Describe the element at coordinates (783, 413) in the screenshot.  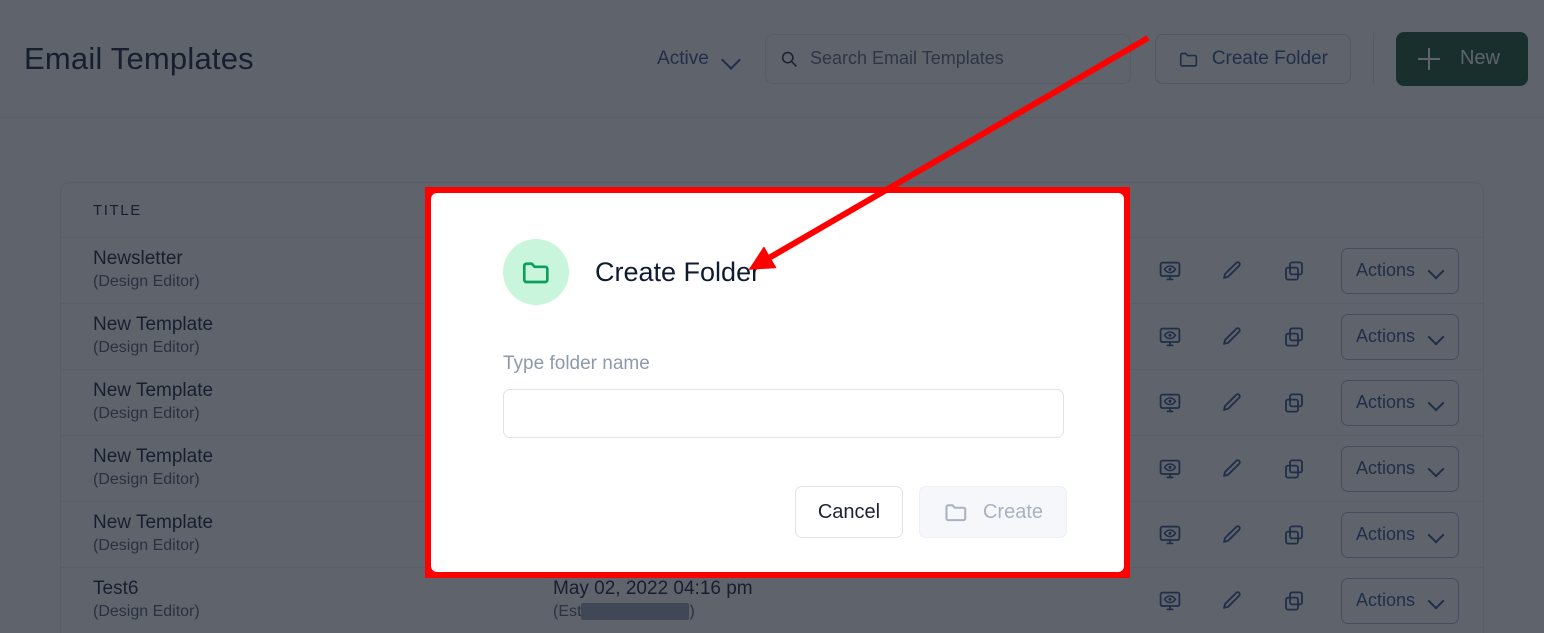
I see `folder-name-input` at that location.